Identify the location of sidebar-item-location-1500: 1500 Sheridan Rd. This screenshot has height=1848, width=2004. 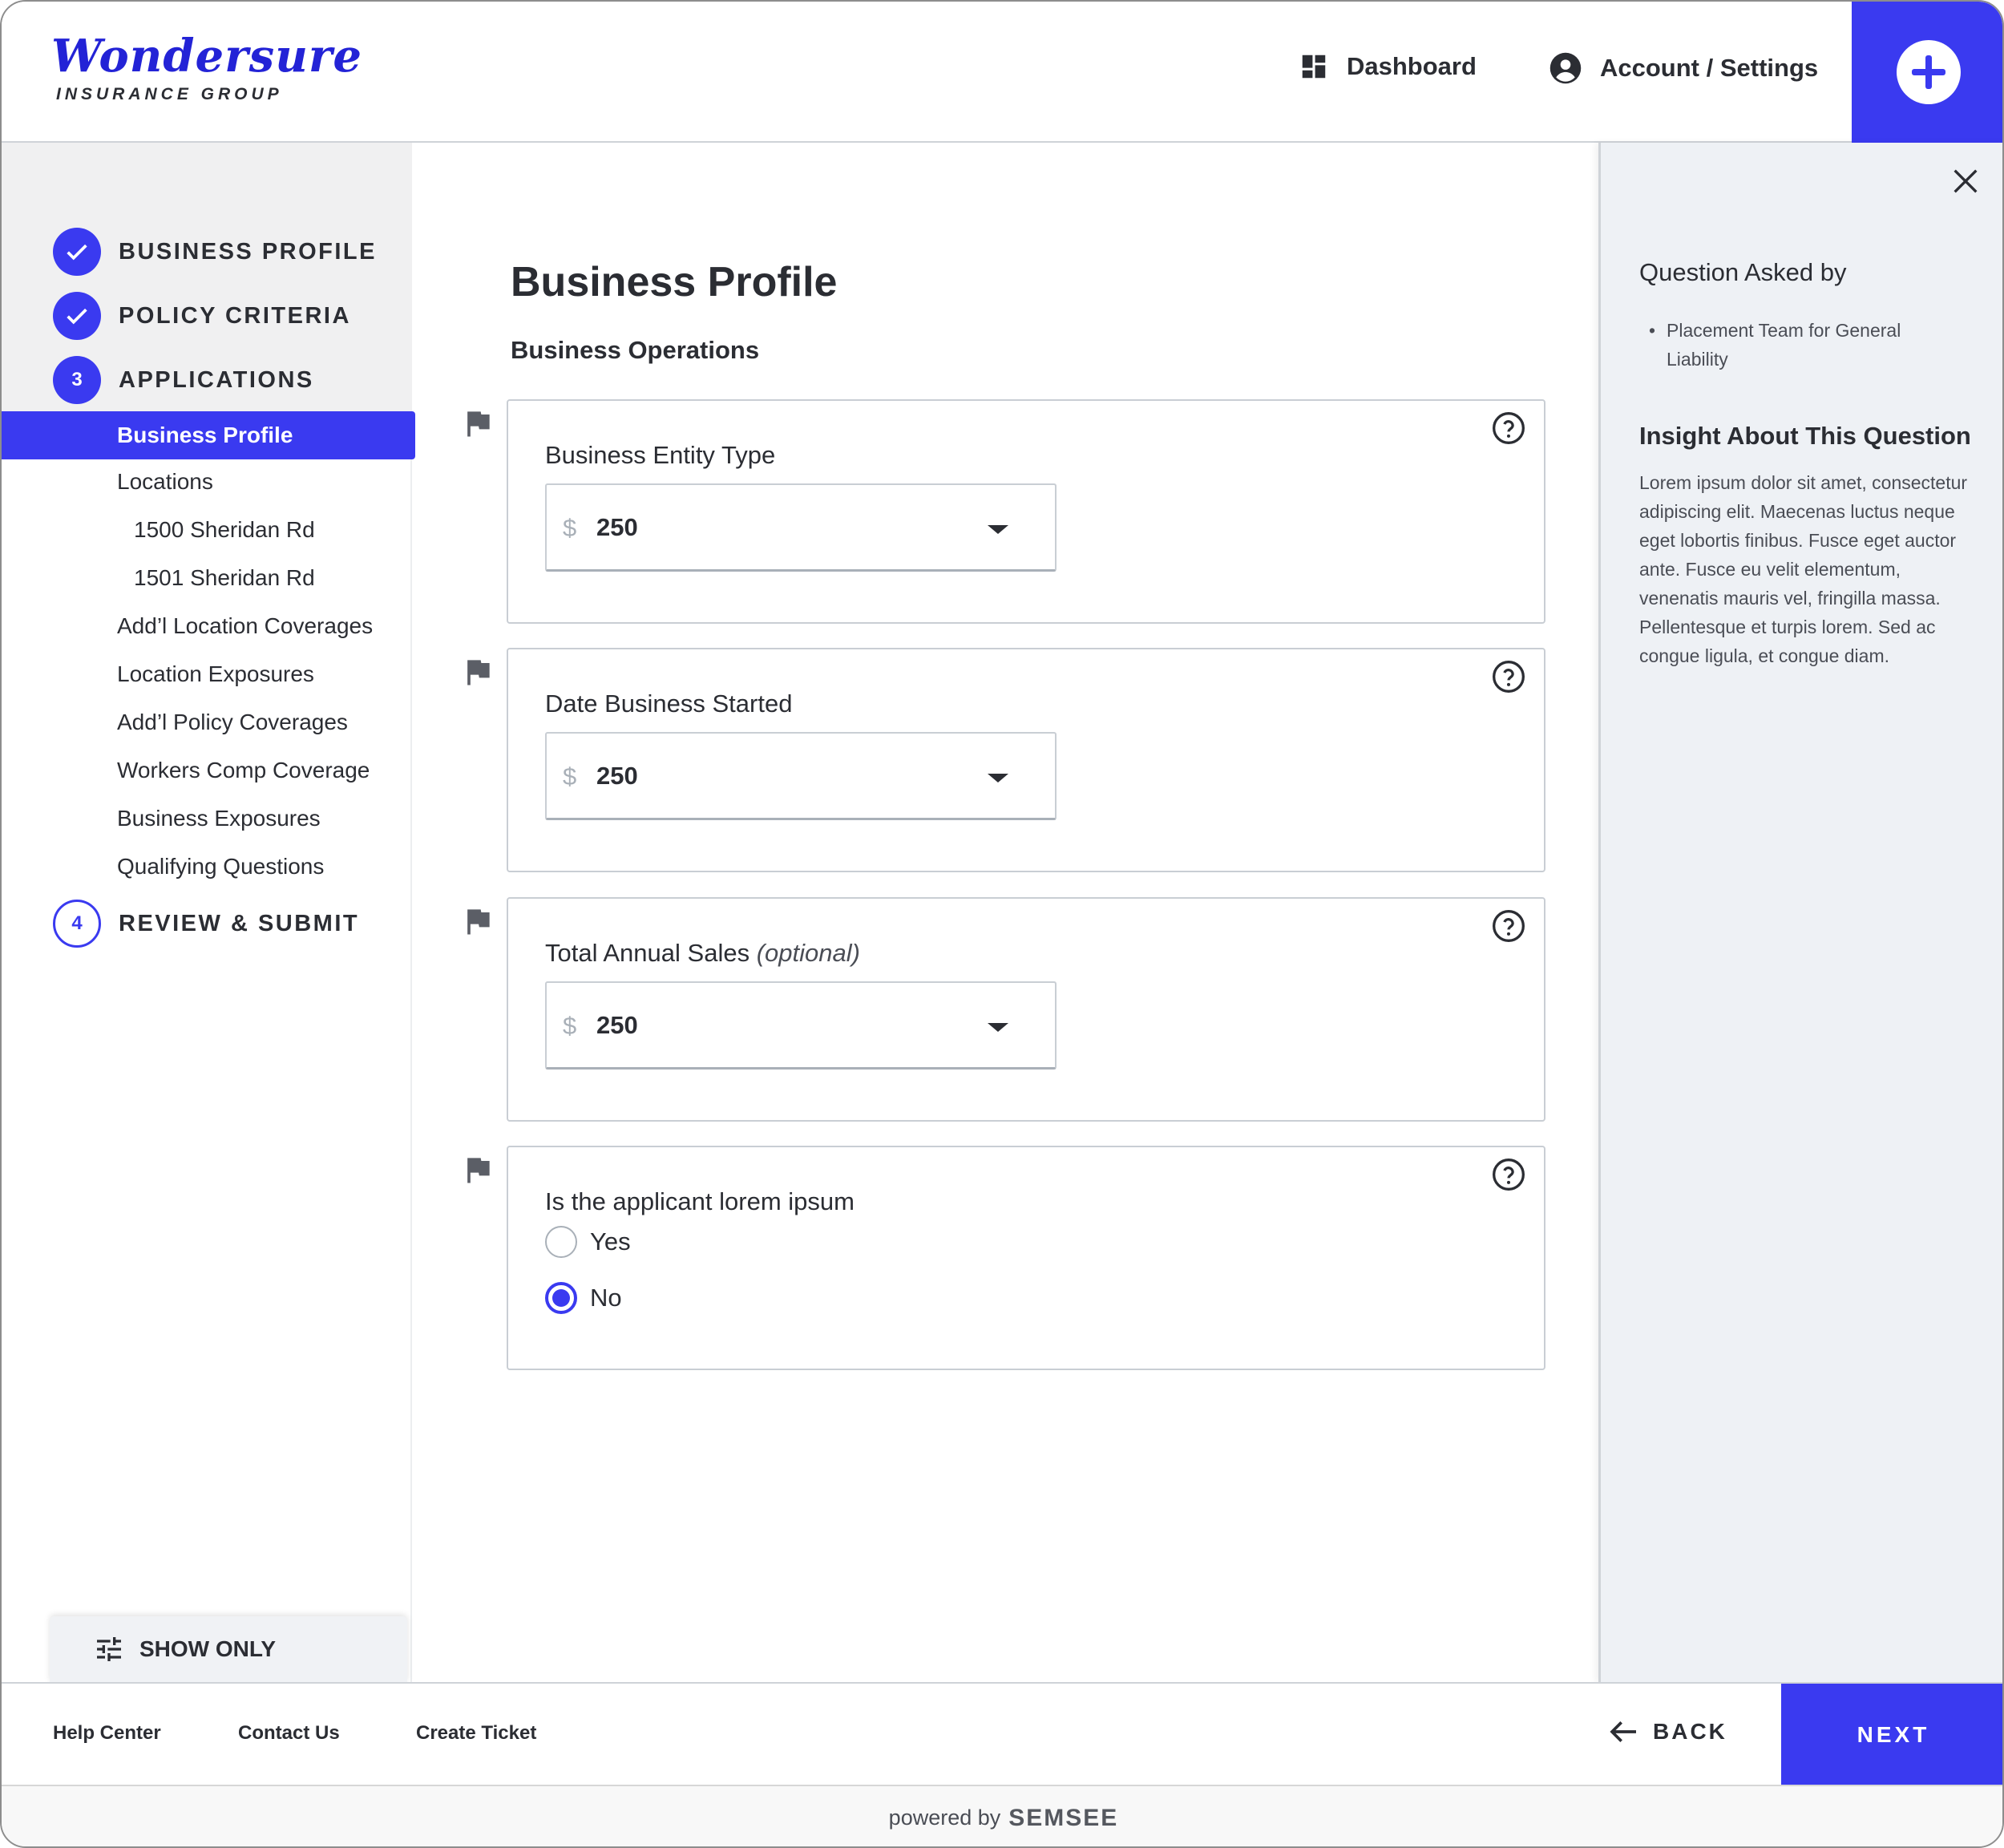
(224, 530).